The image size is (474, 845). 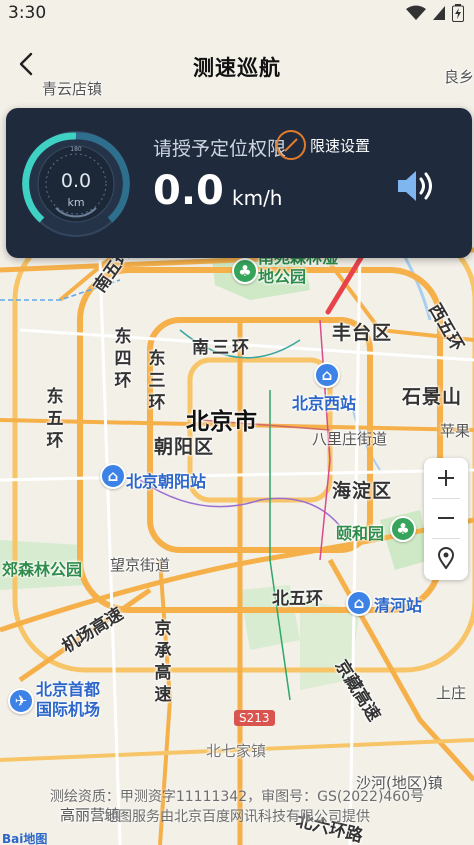 I want to click on map-label-chaoyang: 朝阳区, so click(x=184, y=447).